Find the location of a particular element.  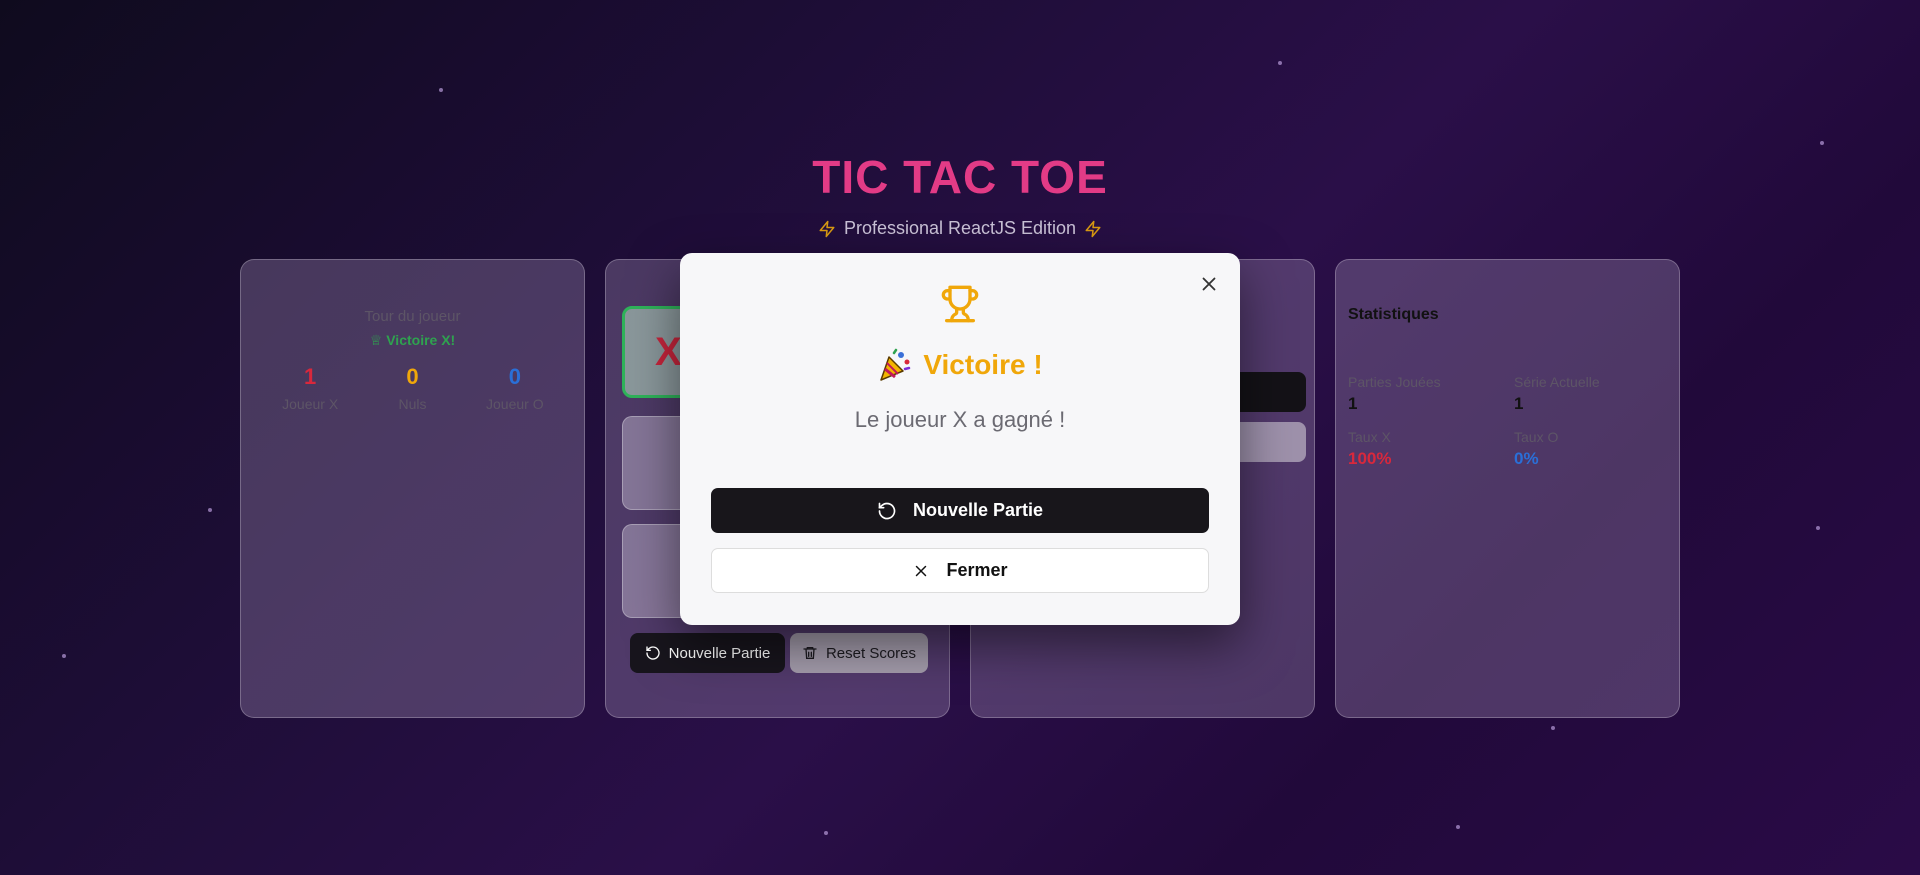

party-popper-icon is located at coordinates (895, 364).